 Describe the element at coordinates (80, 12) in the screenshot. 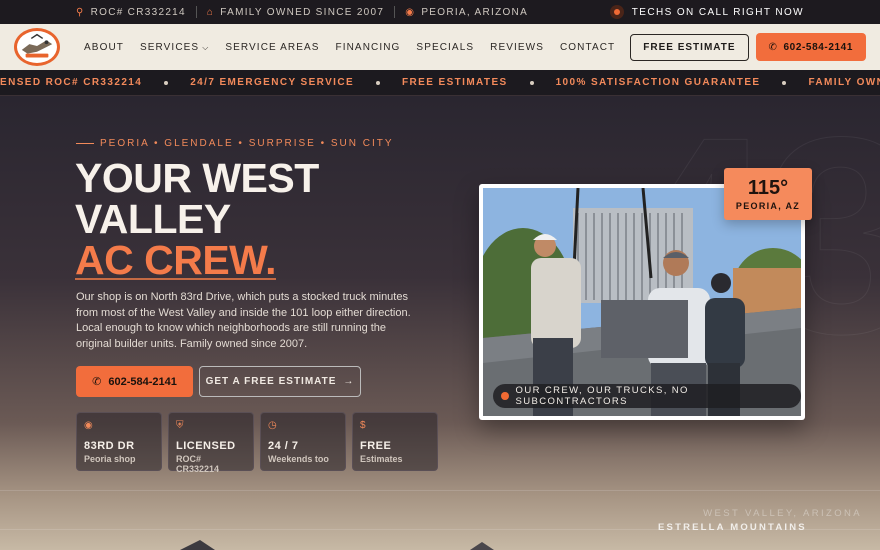

I see `badge-icon: ⚲` at that location.